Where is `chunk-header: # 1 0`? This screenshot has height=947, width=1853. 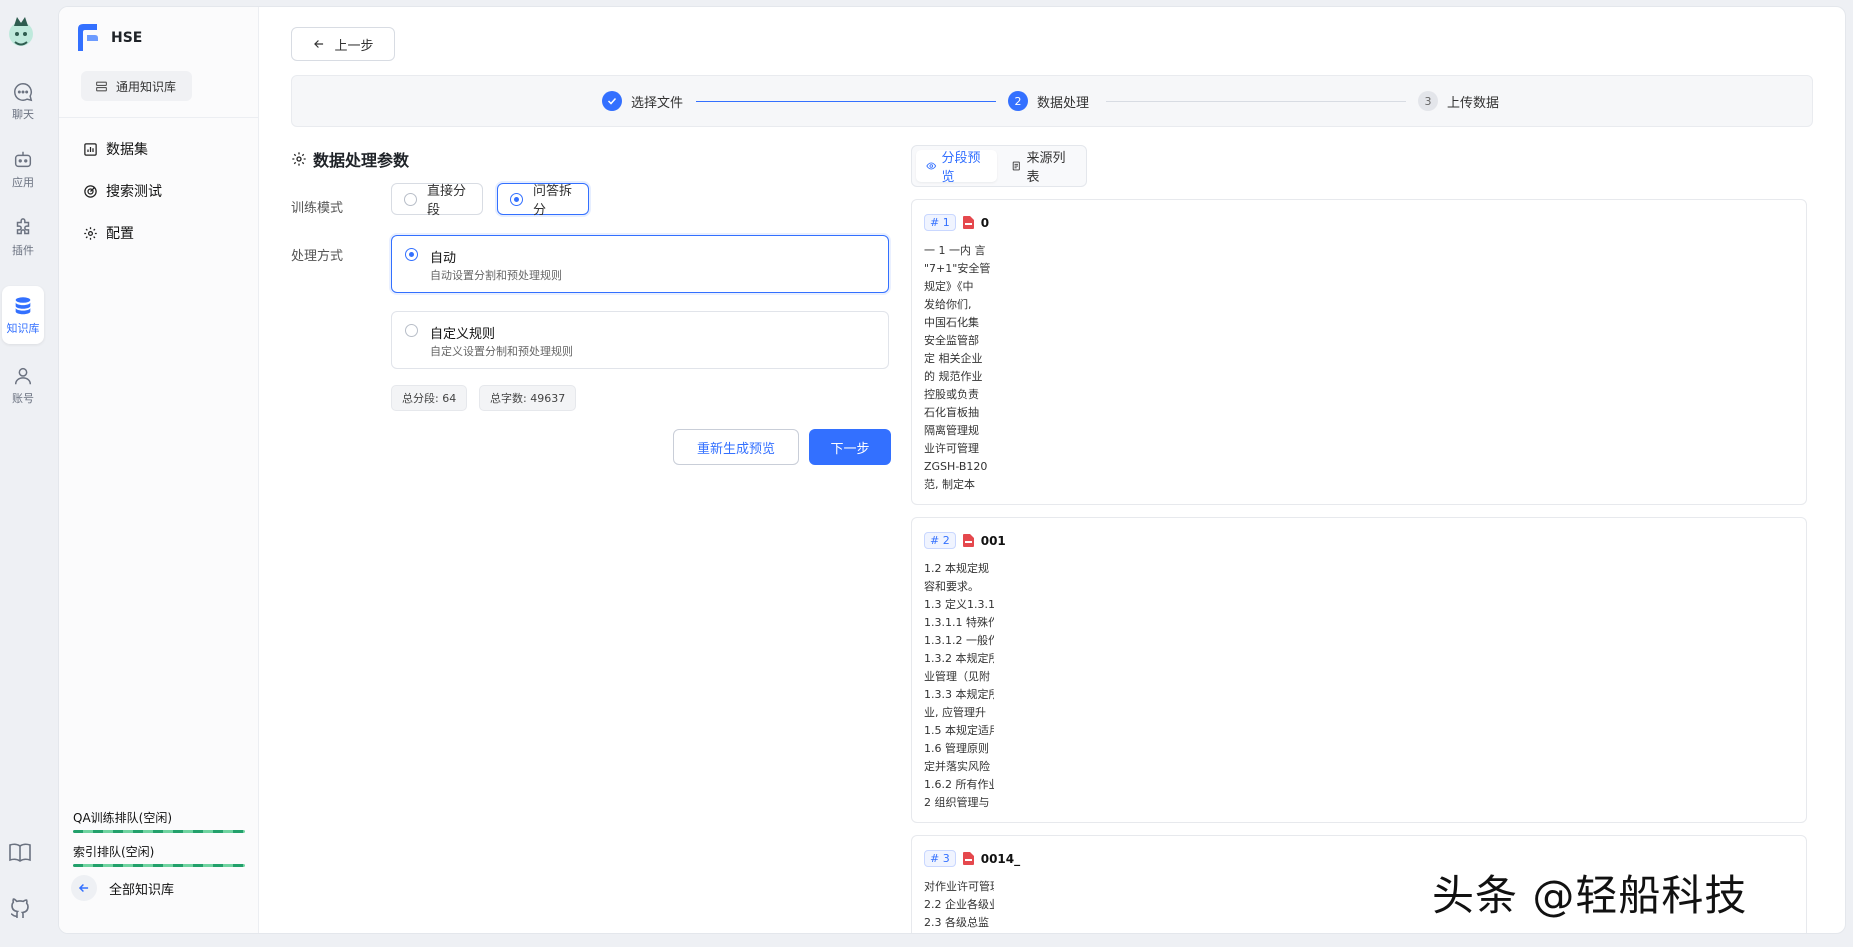 chunk-header: # 1 0 is located at coordinates (956, 222).